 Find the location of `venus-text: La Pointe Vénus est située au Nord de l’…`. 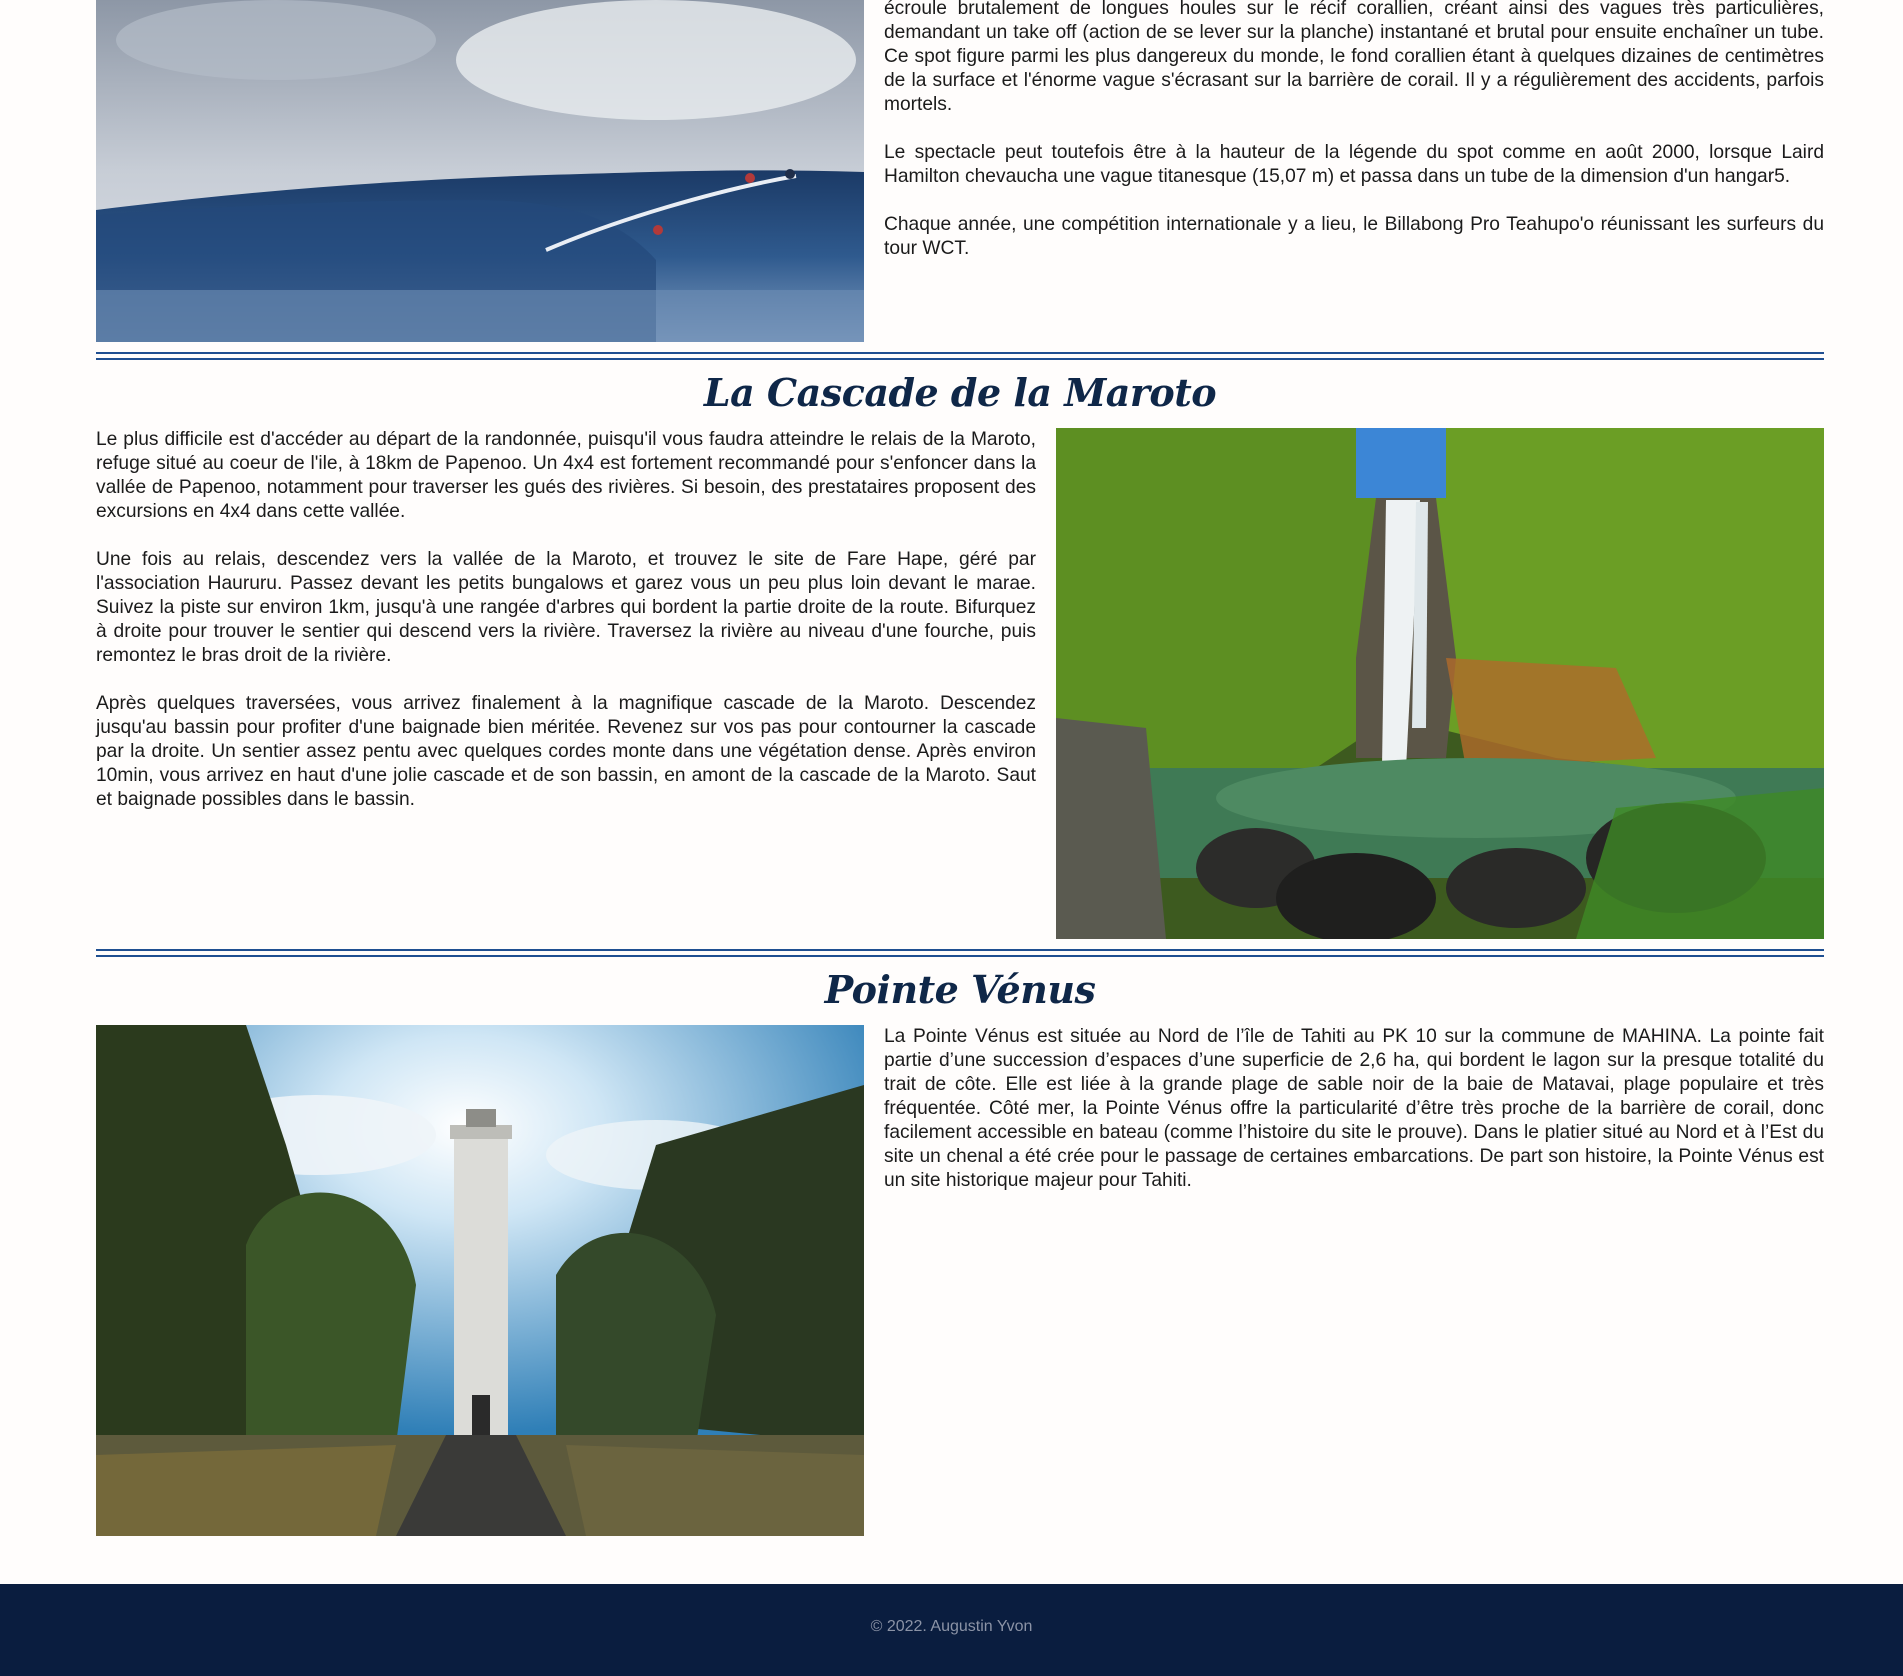

venus-text: La Pointe Vénus est située au Nord de l’… is located at coordinates (1354, 1121).